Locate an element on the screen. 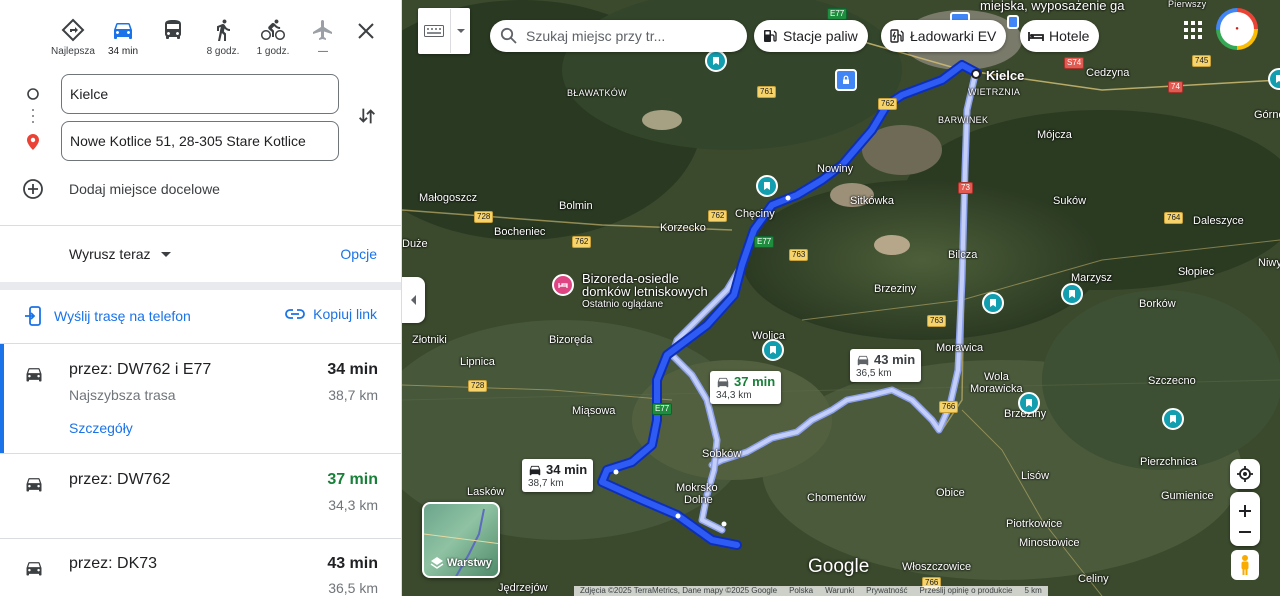 The image size is (1280, 596). terms-link: Warunki is located at coordinates (839, 591).